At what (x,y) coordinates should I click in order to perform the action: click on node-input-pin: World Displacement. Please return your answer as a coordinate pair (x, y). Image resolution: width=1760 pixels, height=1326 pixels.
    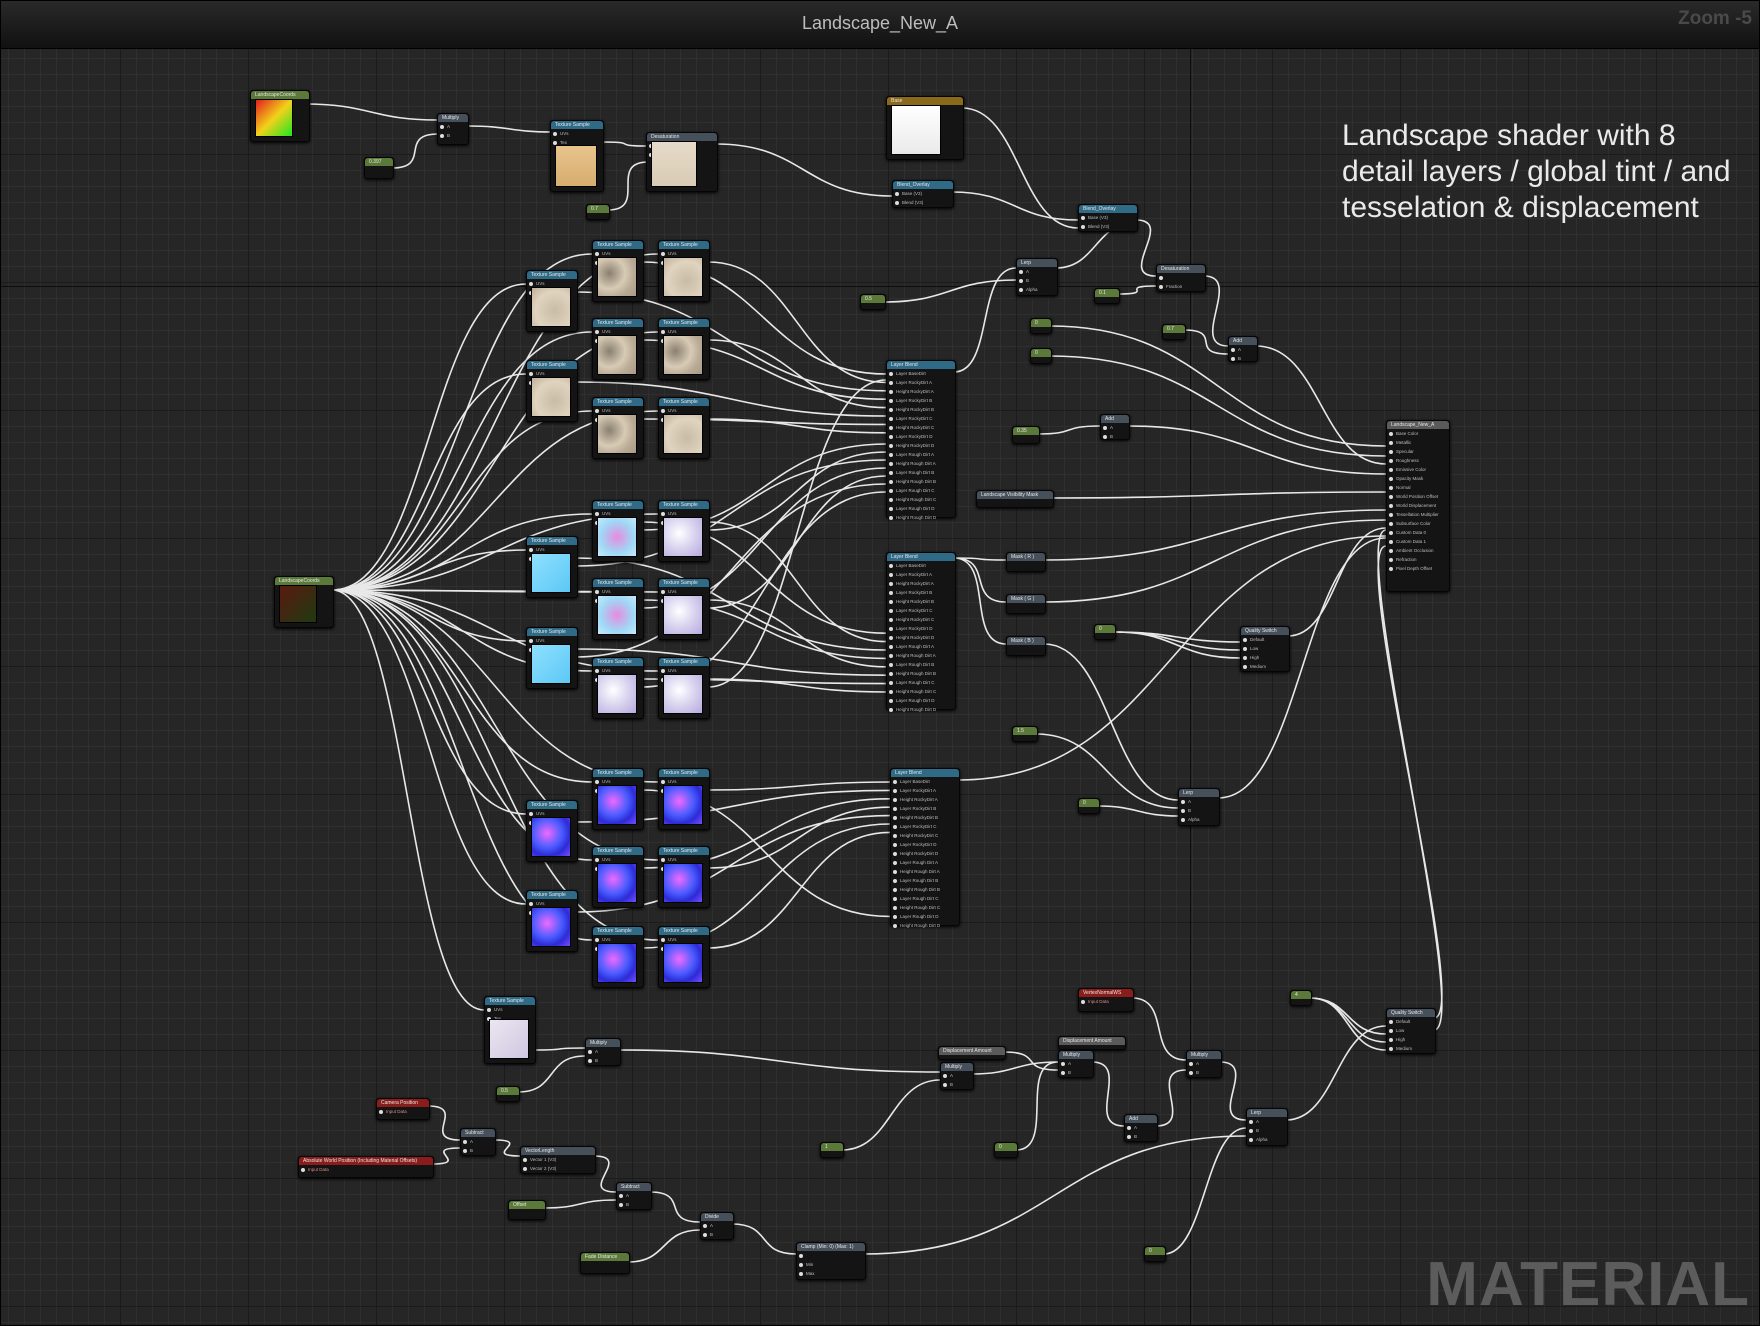
    Looking at the image, I should click on (1418, 505).